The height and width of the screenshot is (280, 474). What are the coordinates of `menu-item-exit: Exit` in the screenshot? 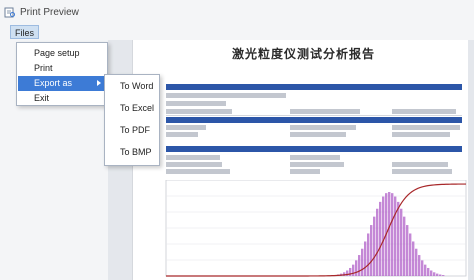 It's located at (62, 98).